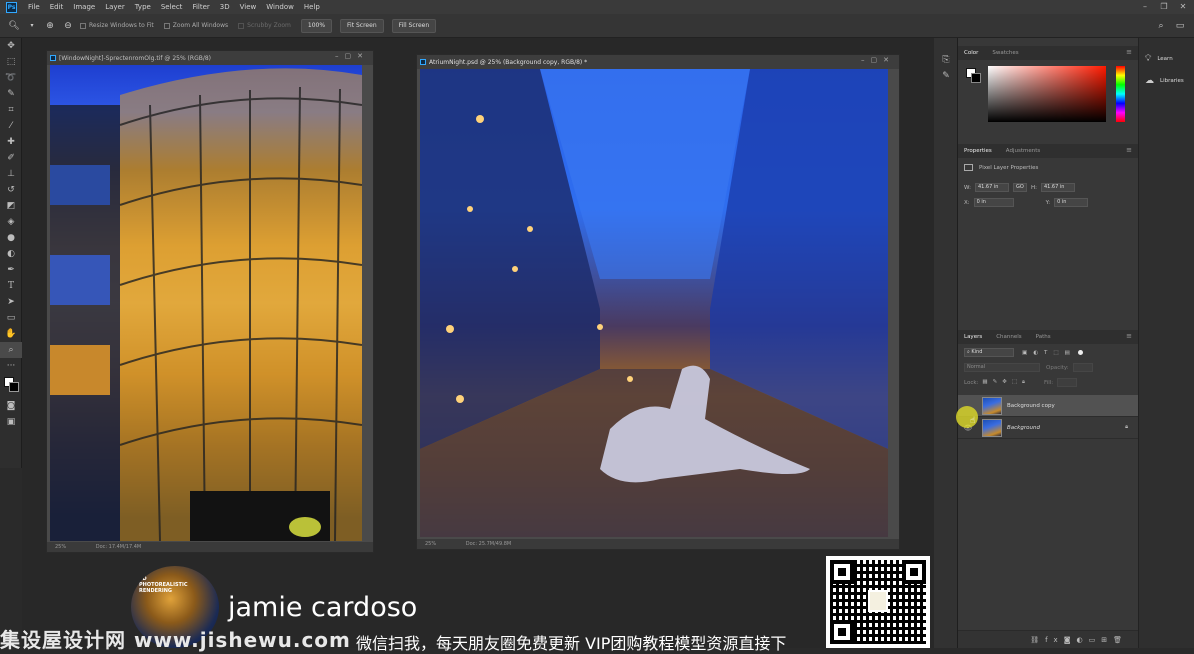 Image resolution: width=1194 pixels, height=654 pixels. I want to click on chevron-down-icon: ▾, so click(32, 26).